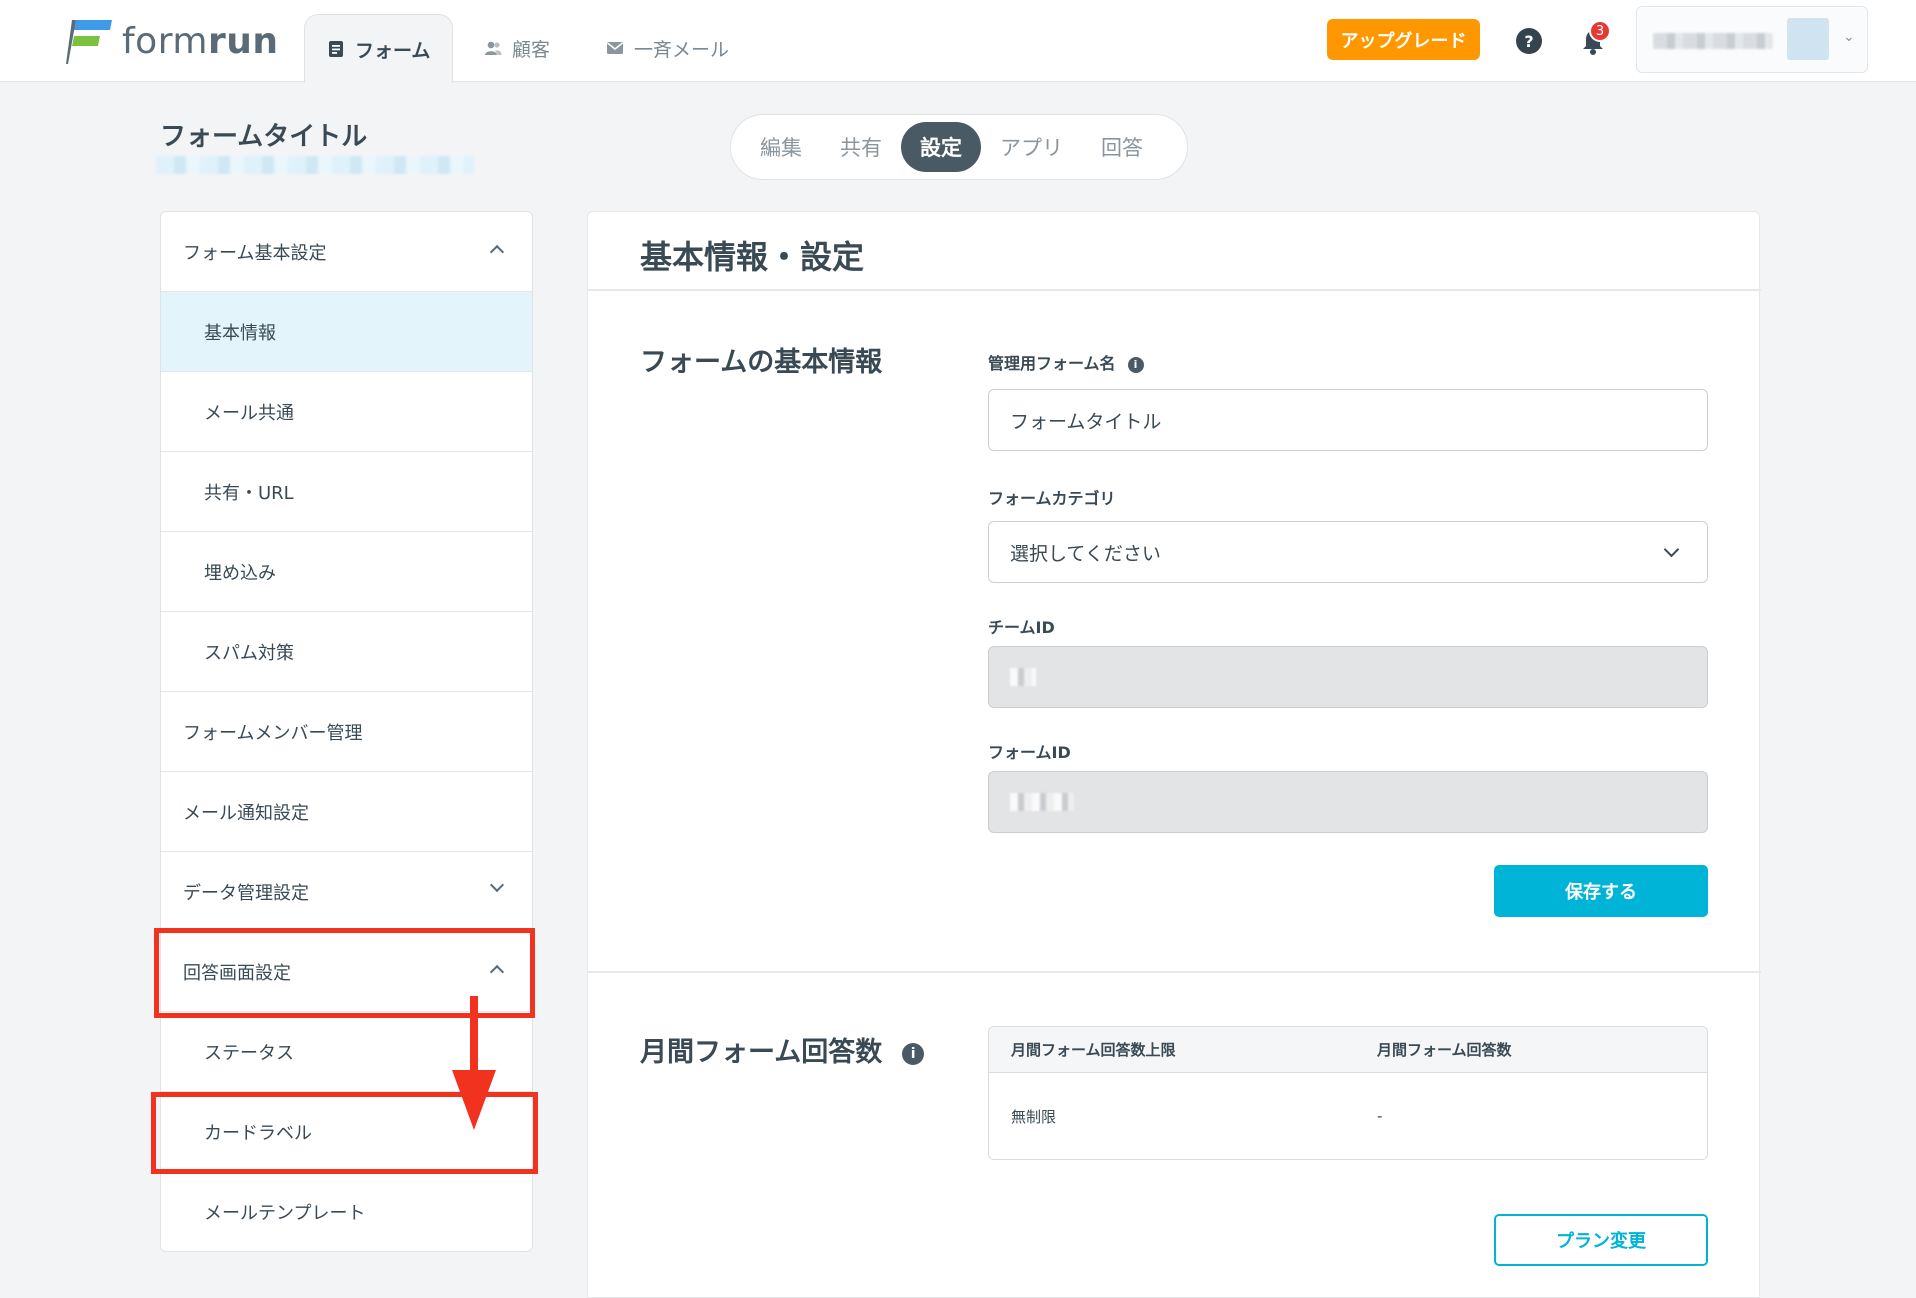  I want to click on tab-apps: アプリ, so click(1031, 147).